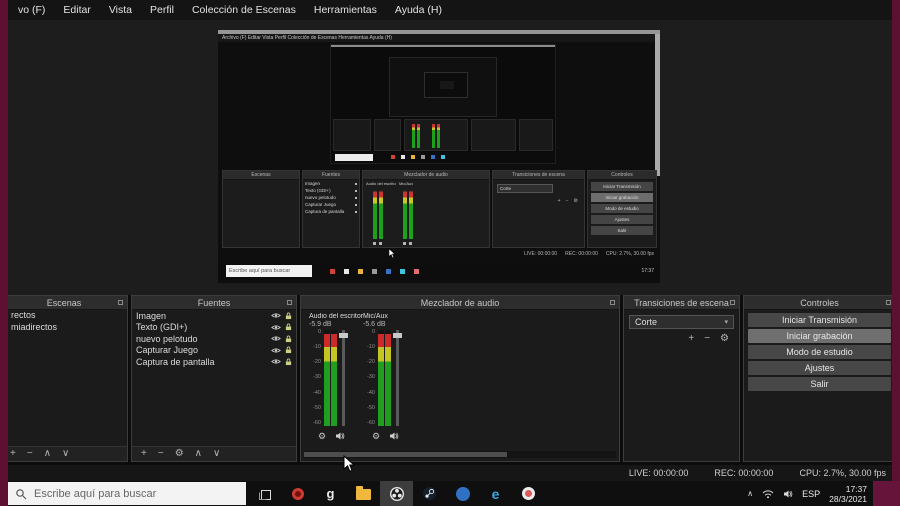 This screenshot has height=506, width=900. I want to click on controls-panel-header: Controles, so click(819, 303).